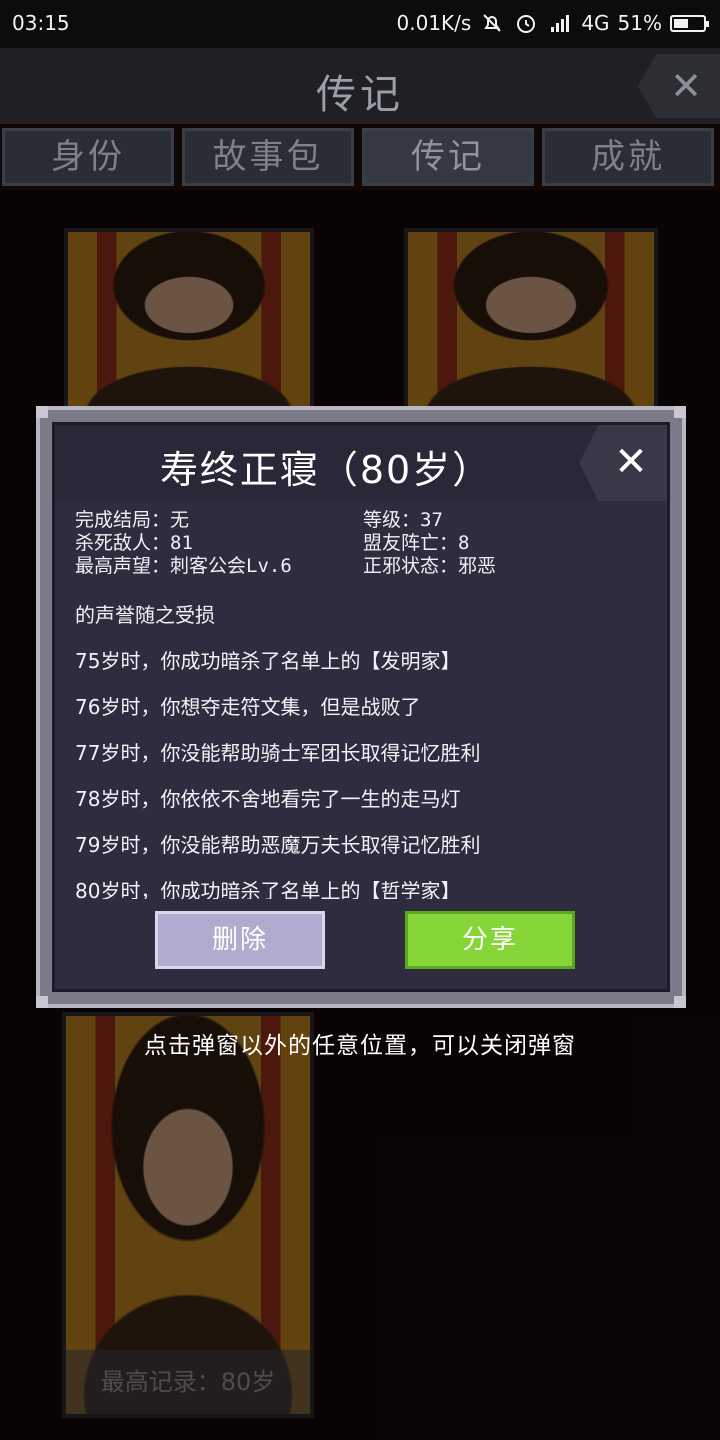  I want to click on stat-ally-deaths: 盟友阵亡：8, so click(416, 543).